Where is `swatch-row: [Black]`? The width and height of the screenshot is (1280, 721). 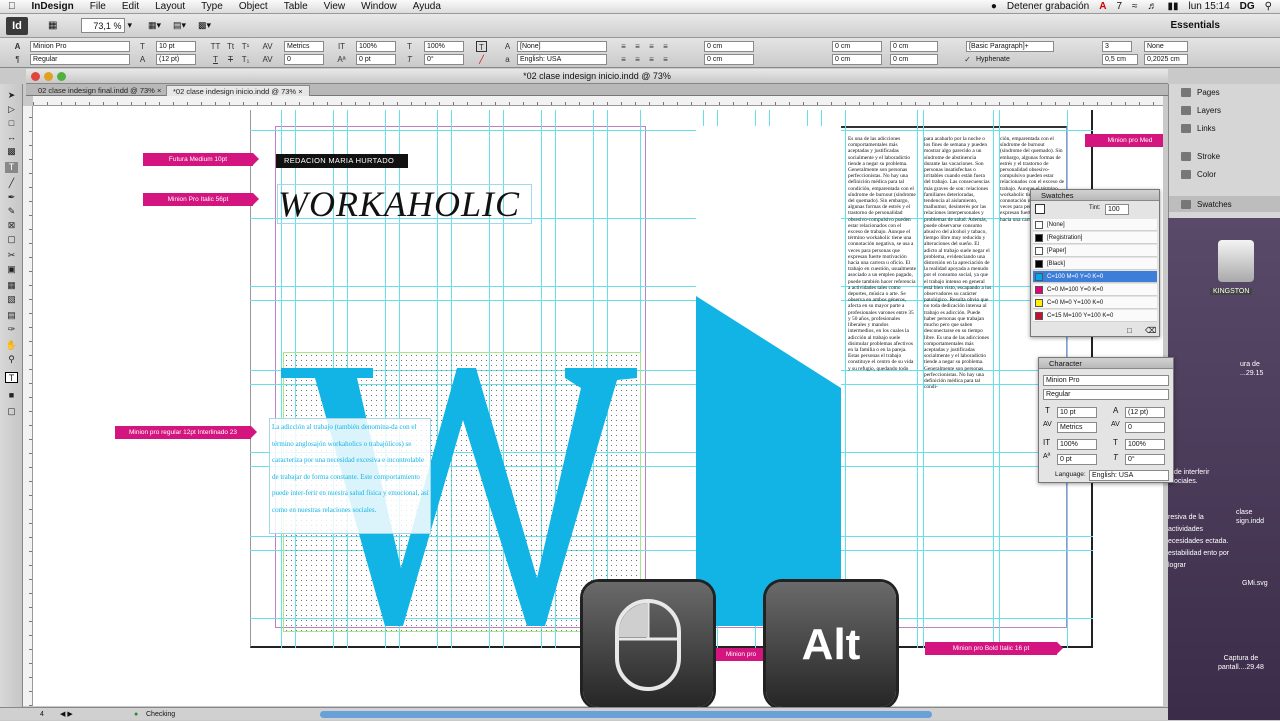 swatch-row: [Black] is located at coordinates (1095, 264).